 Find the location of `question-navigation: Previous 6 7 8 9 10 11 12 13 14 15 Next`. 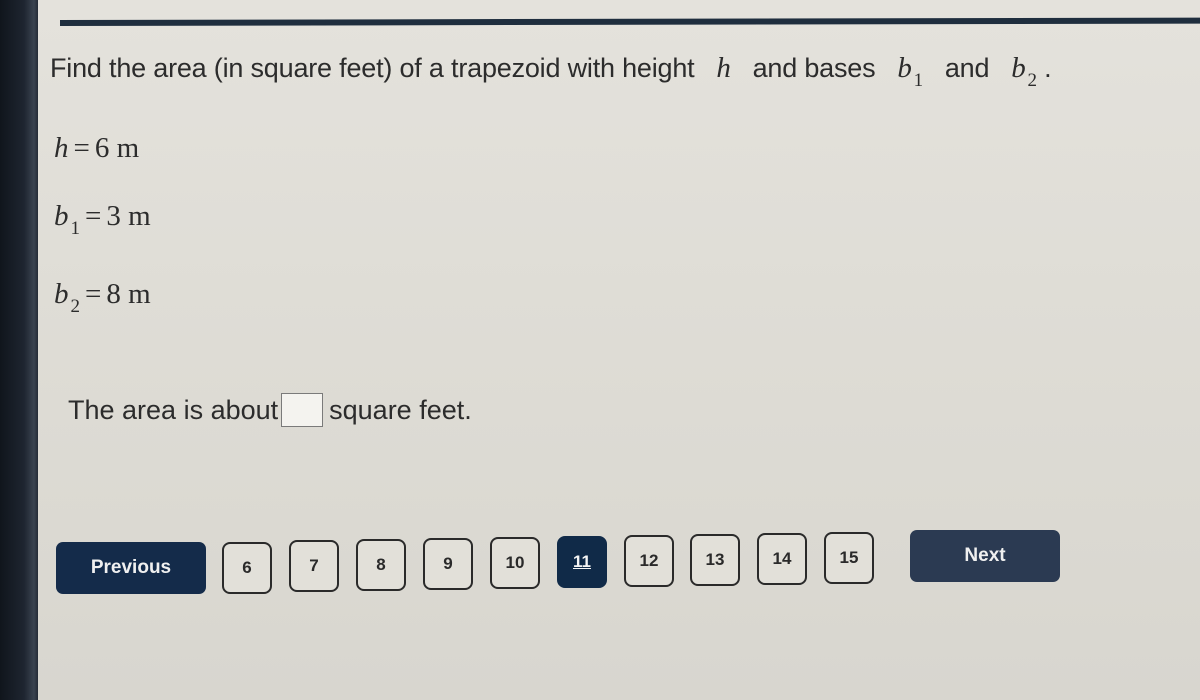

question-navigation: Previous 6 7 8 9 10 11 12 13 14 15 Next is located at coordinates (561, 565).